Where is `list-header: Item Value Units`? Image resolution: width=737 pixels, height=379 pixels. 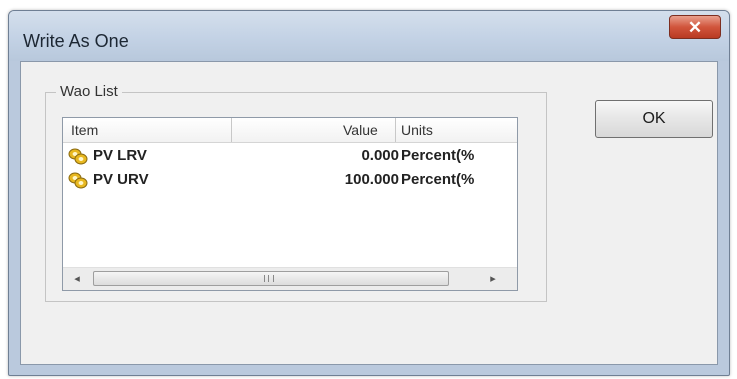 list-header: Item Value Units is located at coordinates (290, 130).